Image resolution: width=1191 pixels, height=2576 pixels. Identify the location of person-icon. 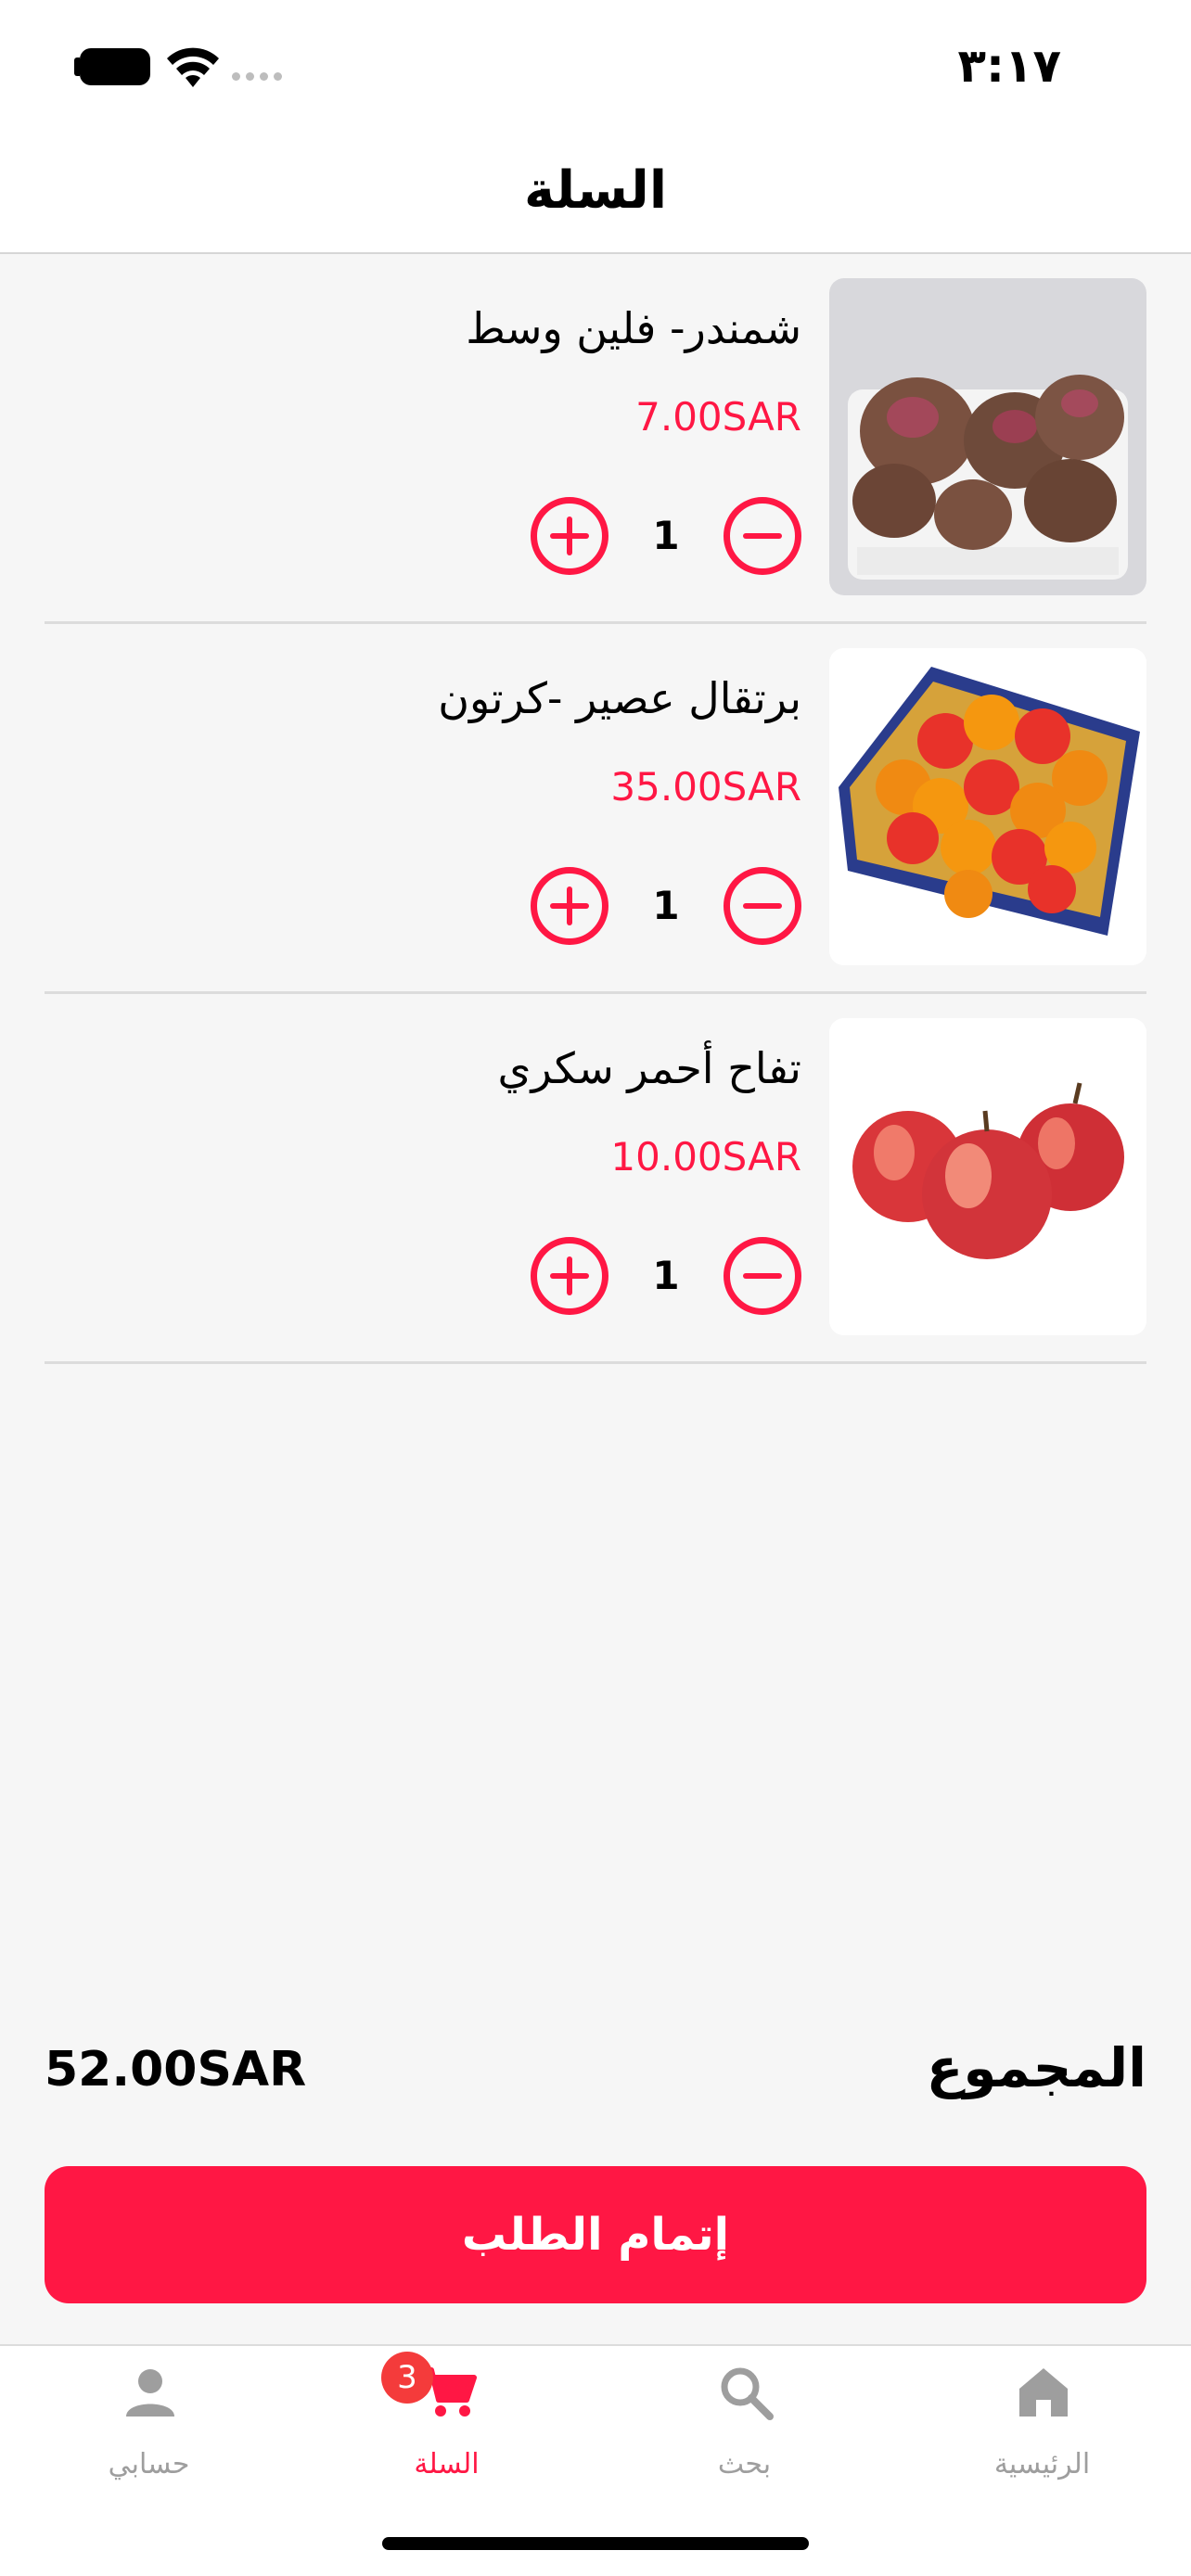
(150, 2393).